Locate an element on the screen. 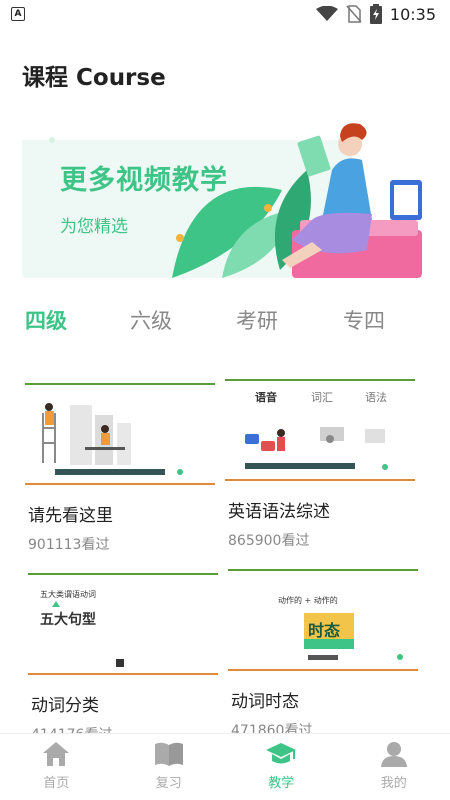  thumb-main-text: 五大句型 is located at coordinates (68, 620).